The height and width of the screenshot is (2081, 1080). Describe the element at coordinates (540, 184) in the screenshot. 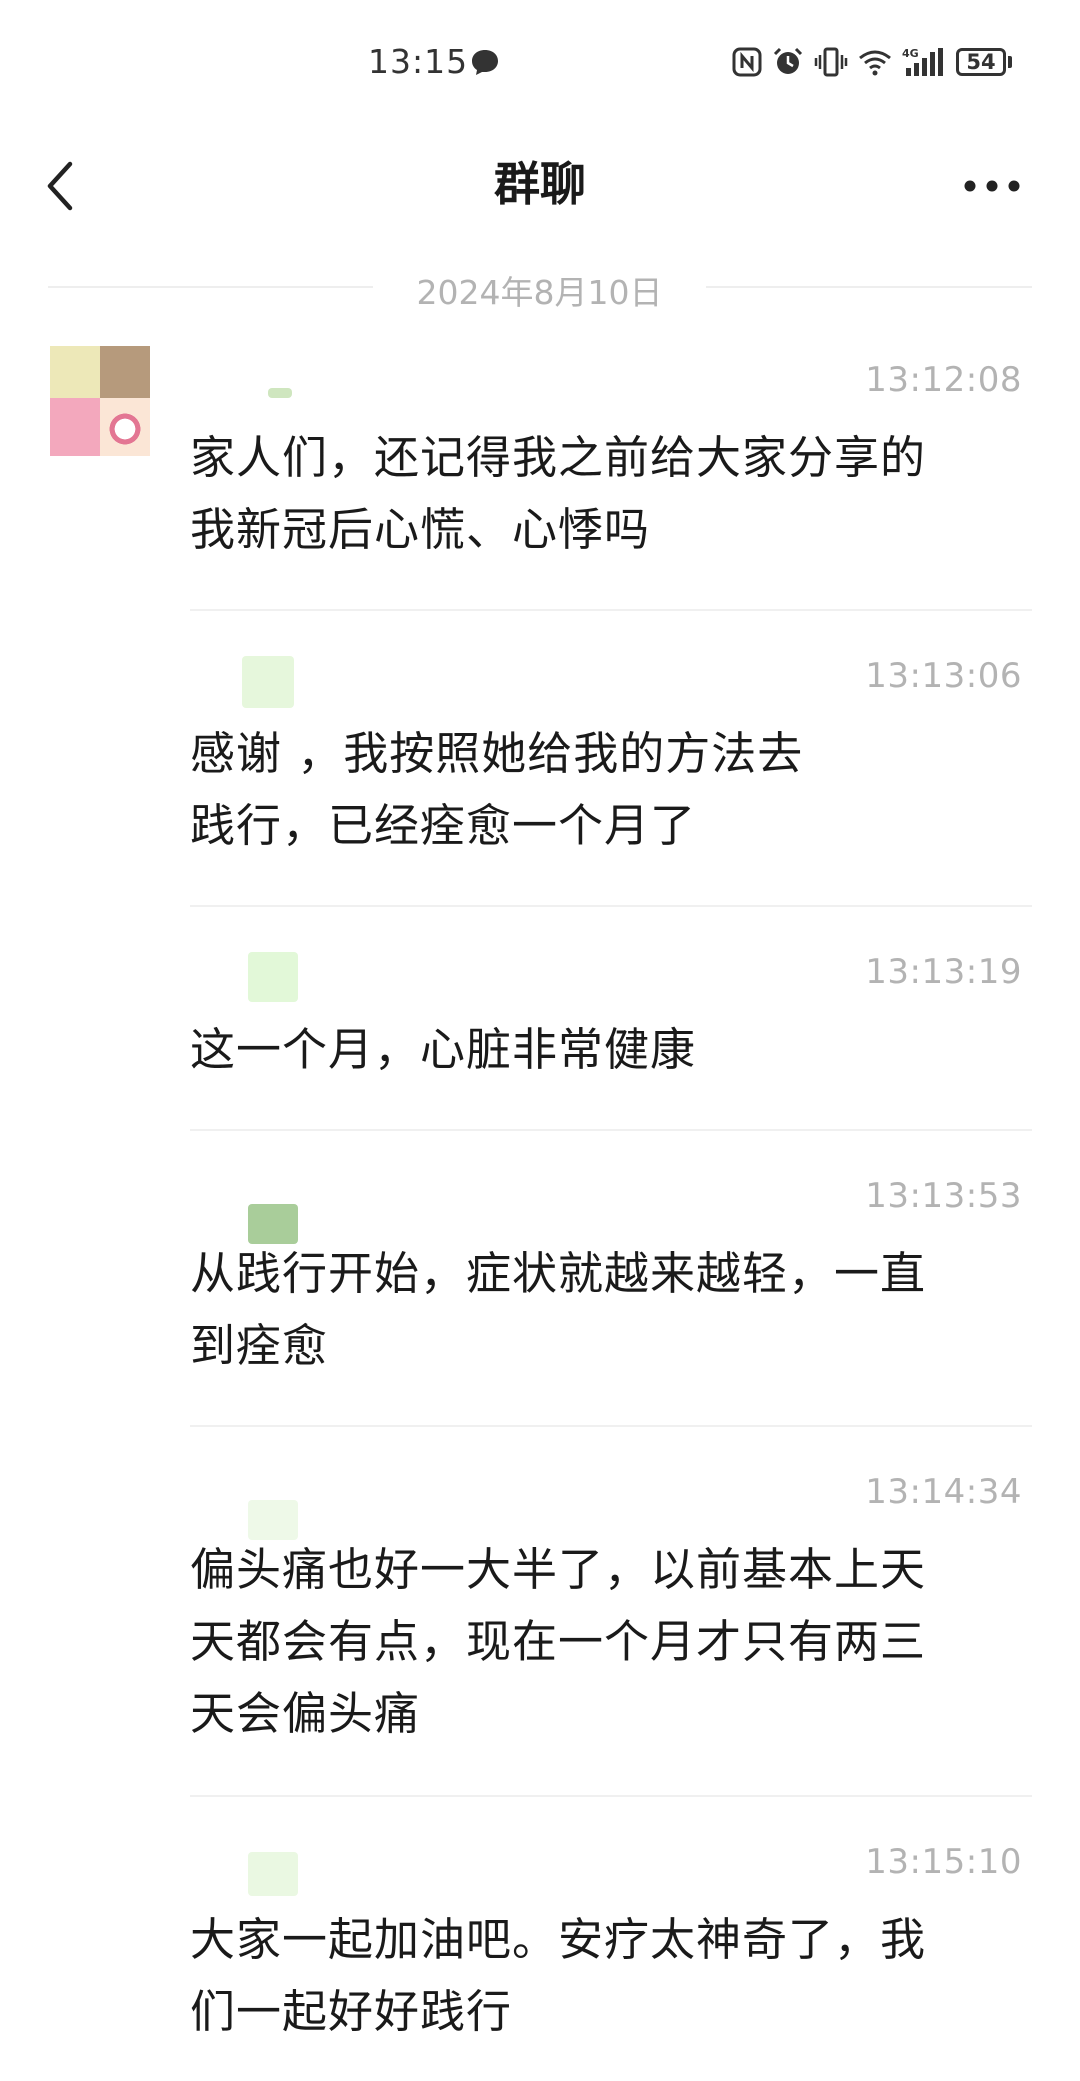

I see `page-title: 群聊` at that location.